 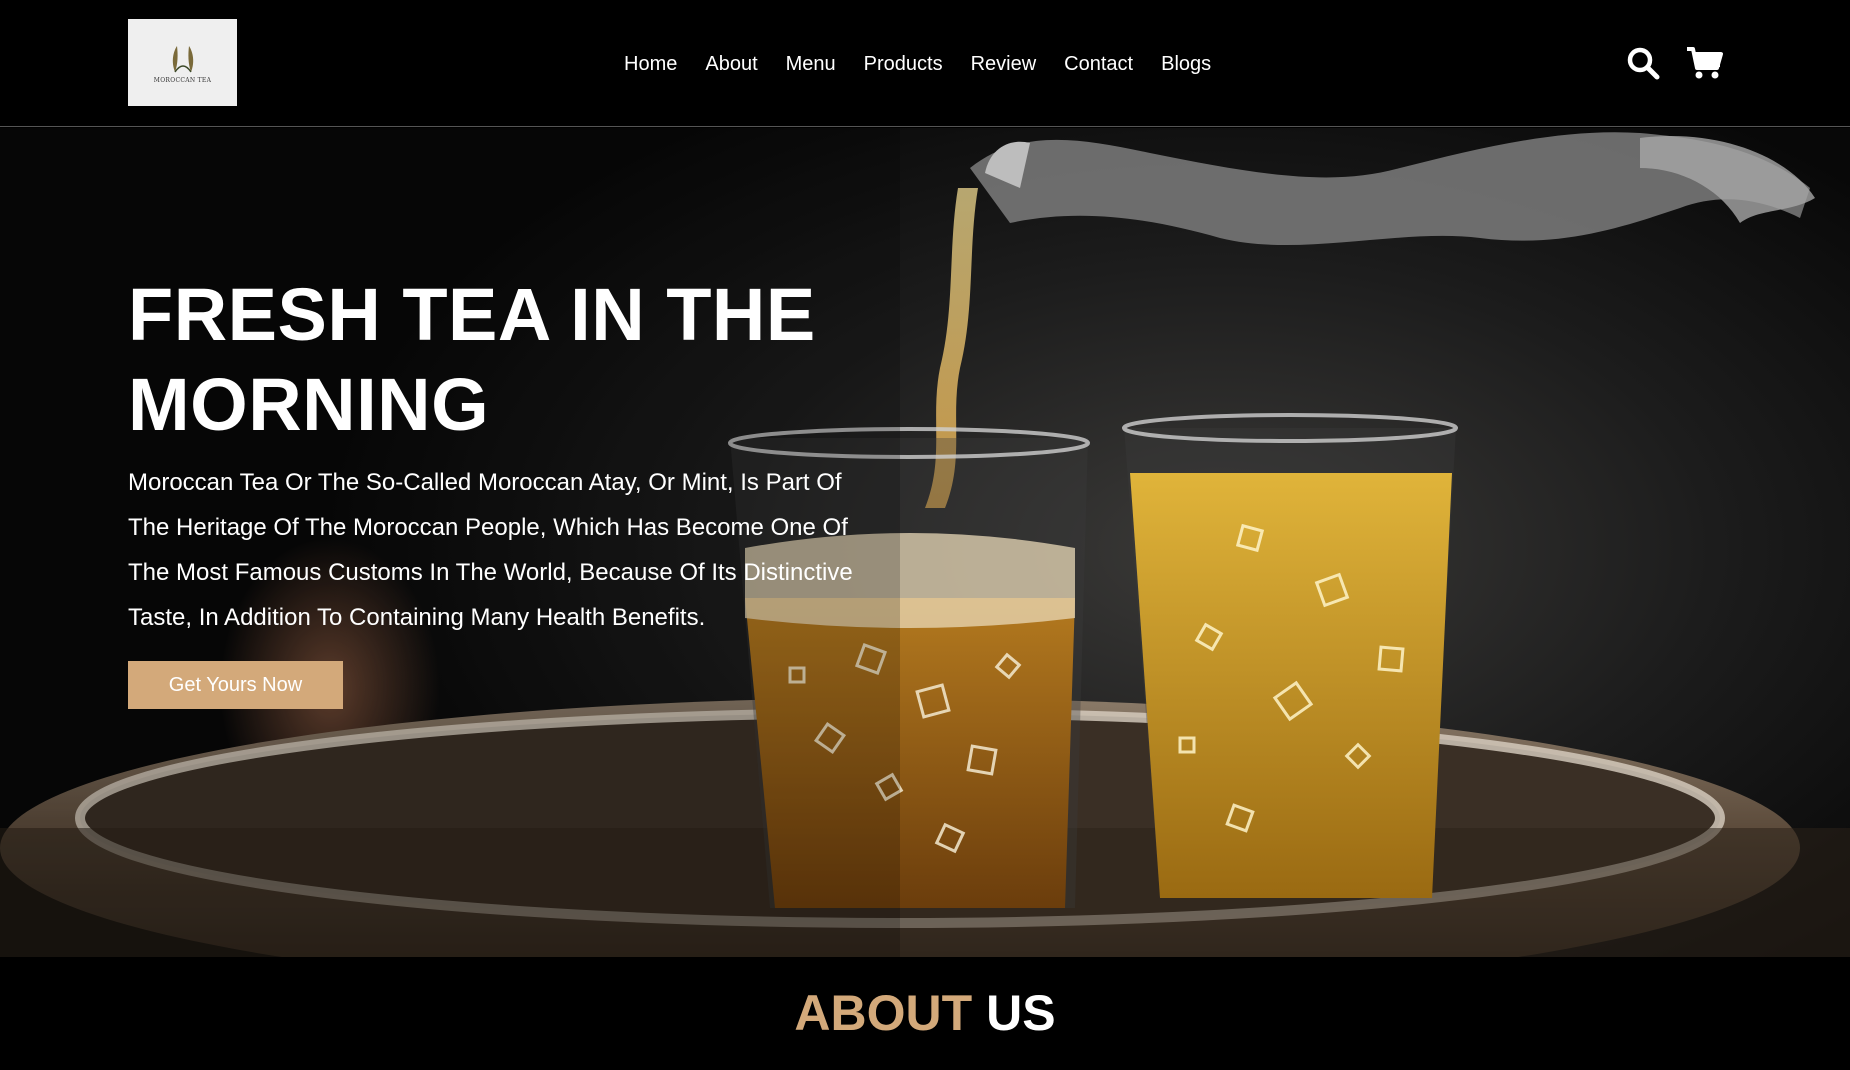 I want to click on brand-logo: MOROCCAN TEA, so click(x=182, y=62).